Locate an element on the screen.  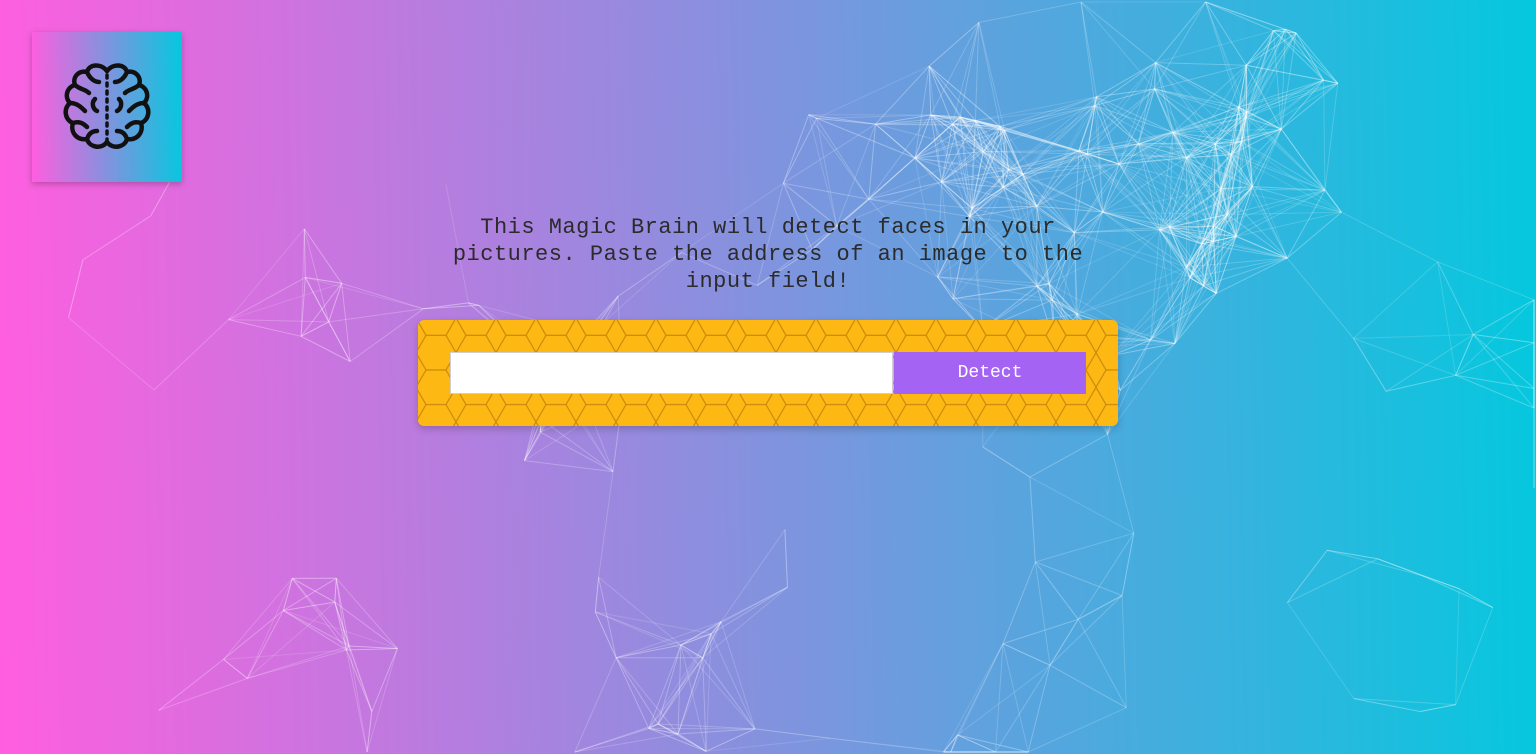
image-url-input is located at coordinates (671, 373).